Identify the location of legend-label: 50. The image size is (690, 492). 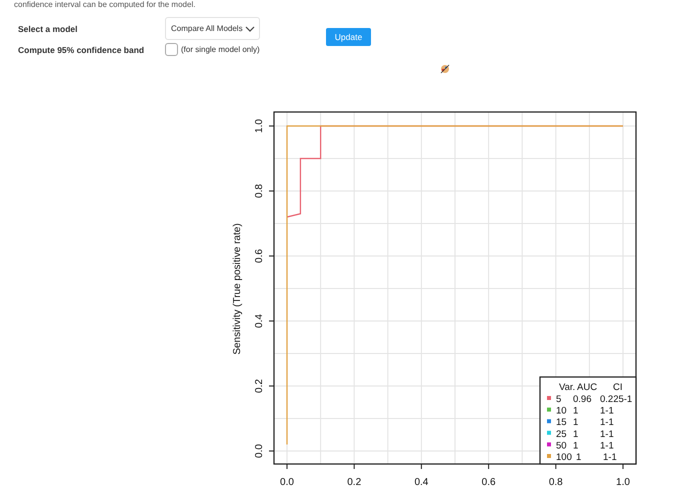
(561, 446).